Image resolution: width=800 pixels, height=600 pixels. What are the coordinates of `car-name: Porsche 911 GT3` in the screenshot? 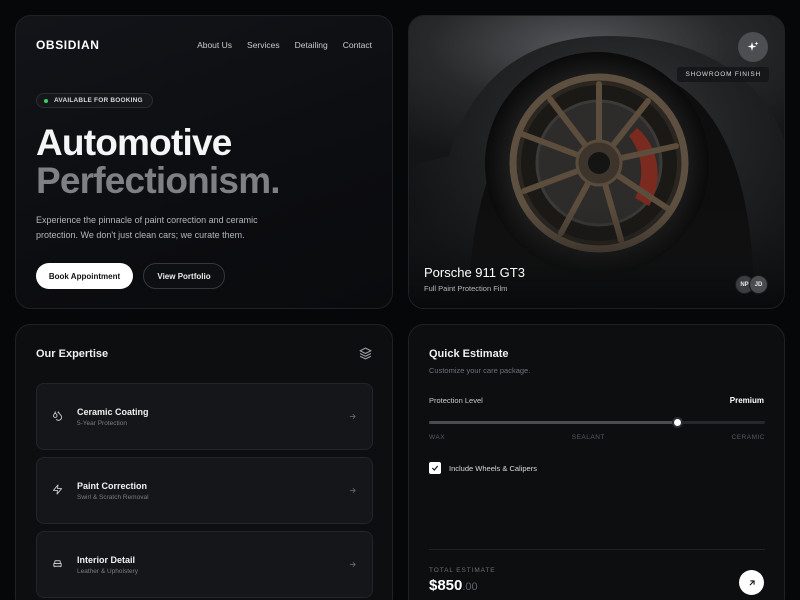 It's located at (474, 272).